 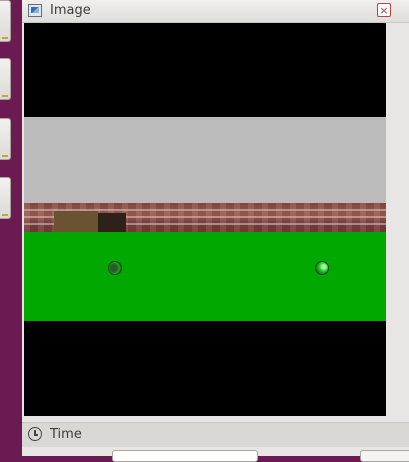 I want to click on time-panel-title: Time, so click(x=66, y=434).